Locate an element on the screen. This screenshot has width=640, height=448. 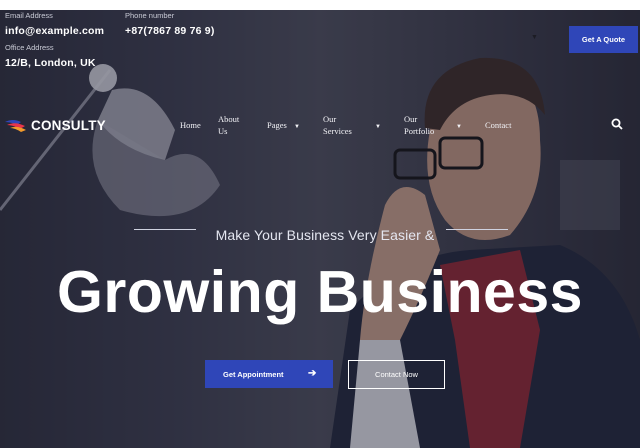
office-value: 12/B, London, UK is located at coordinates (50, 63).